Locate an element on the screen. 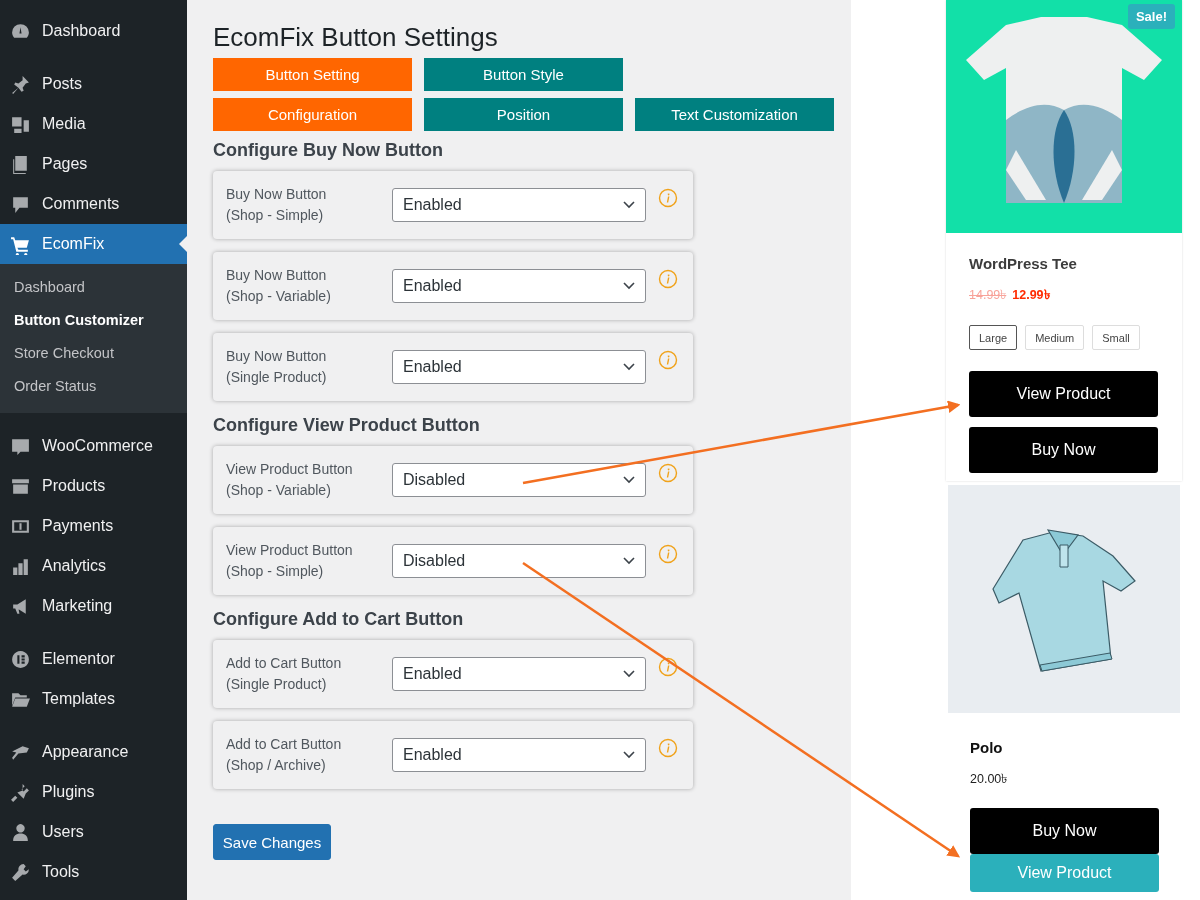  menu-item: Tools is located at coordinates (93, 872).